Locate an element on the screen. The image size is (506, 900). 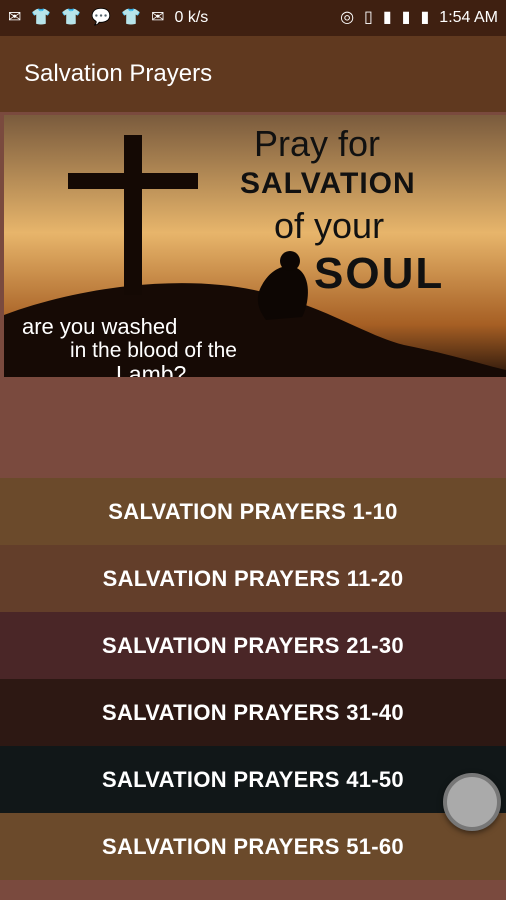
hero-heading-line1: Pray for is located at coordinates (317, 143).